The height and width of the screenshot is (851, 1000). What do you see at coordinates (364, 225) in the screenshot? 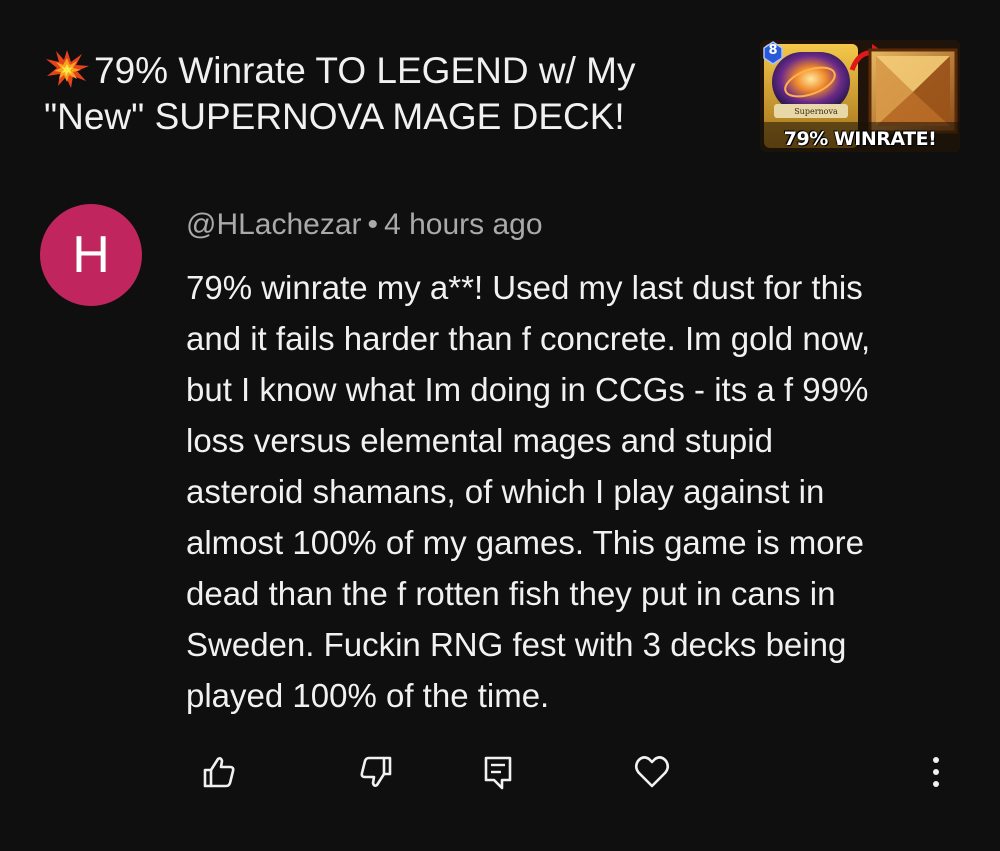
I see `comment-meta: @HLachezar • 4 hours ago` at bounding box center [364, 225].